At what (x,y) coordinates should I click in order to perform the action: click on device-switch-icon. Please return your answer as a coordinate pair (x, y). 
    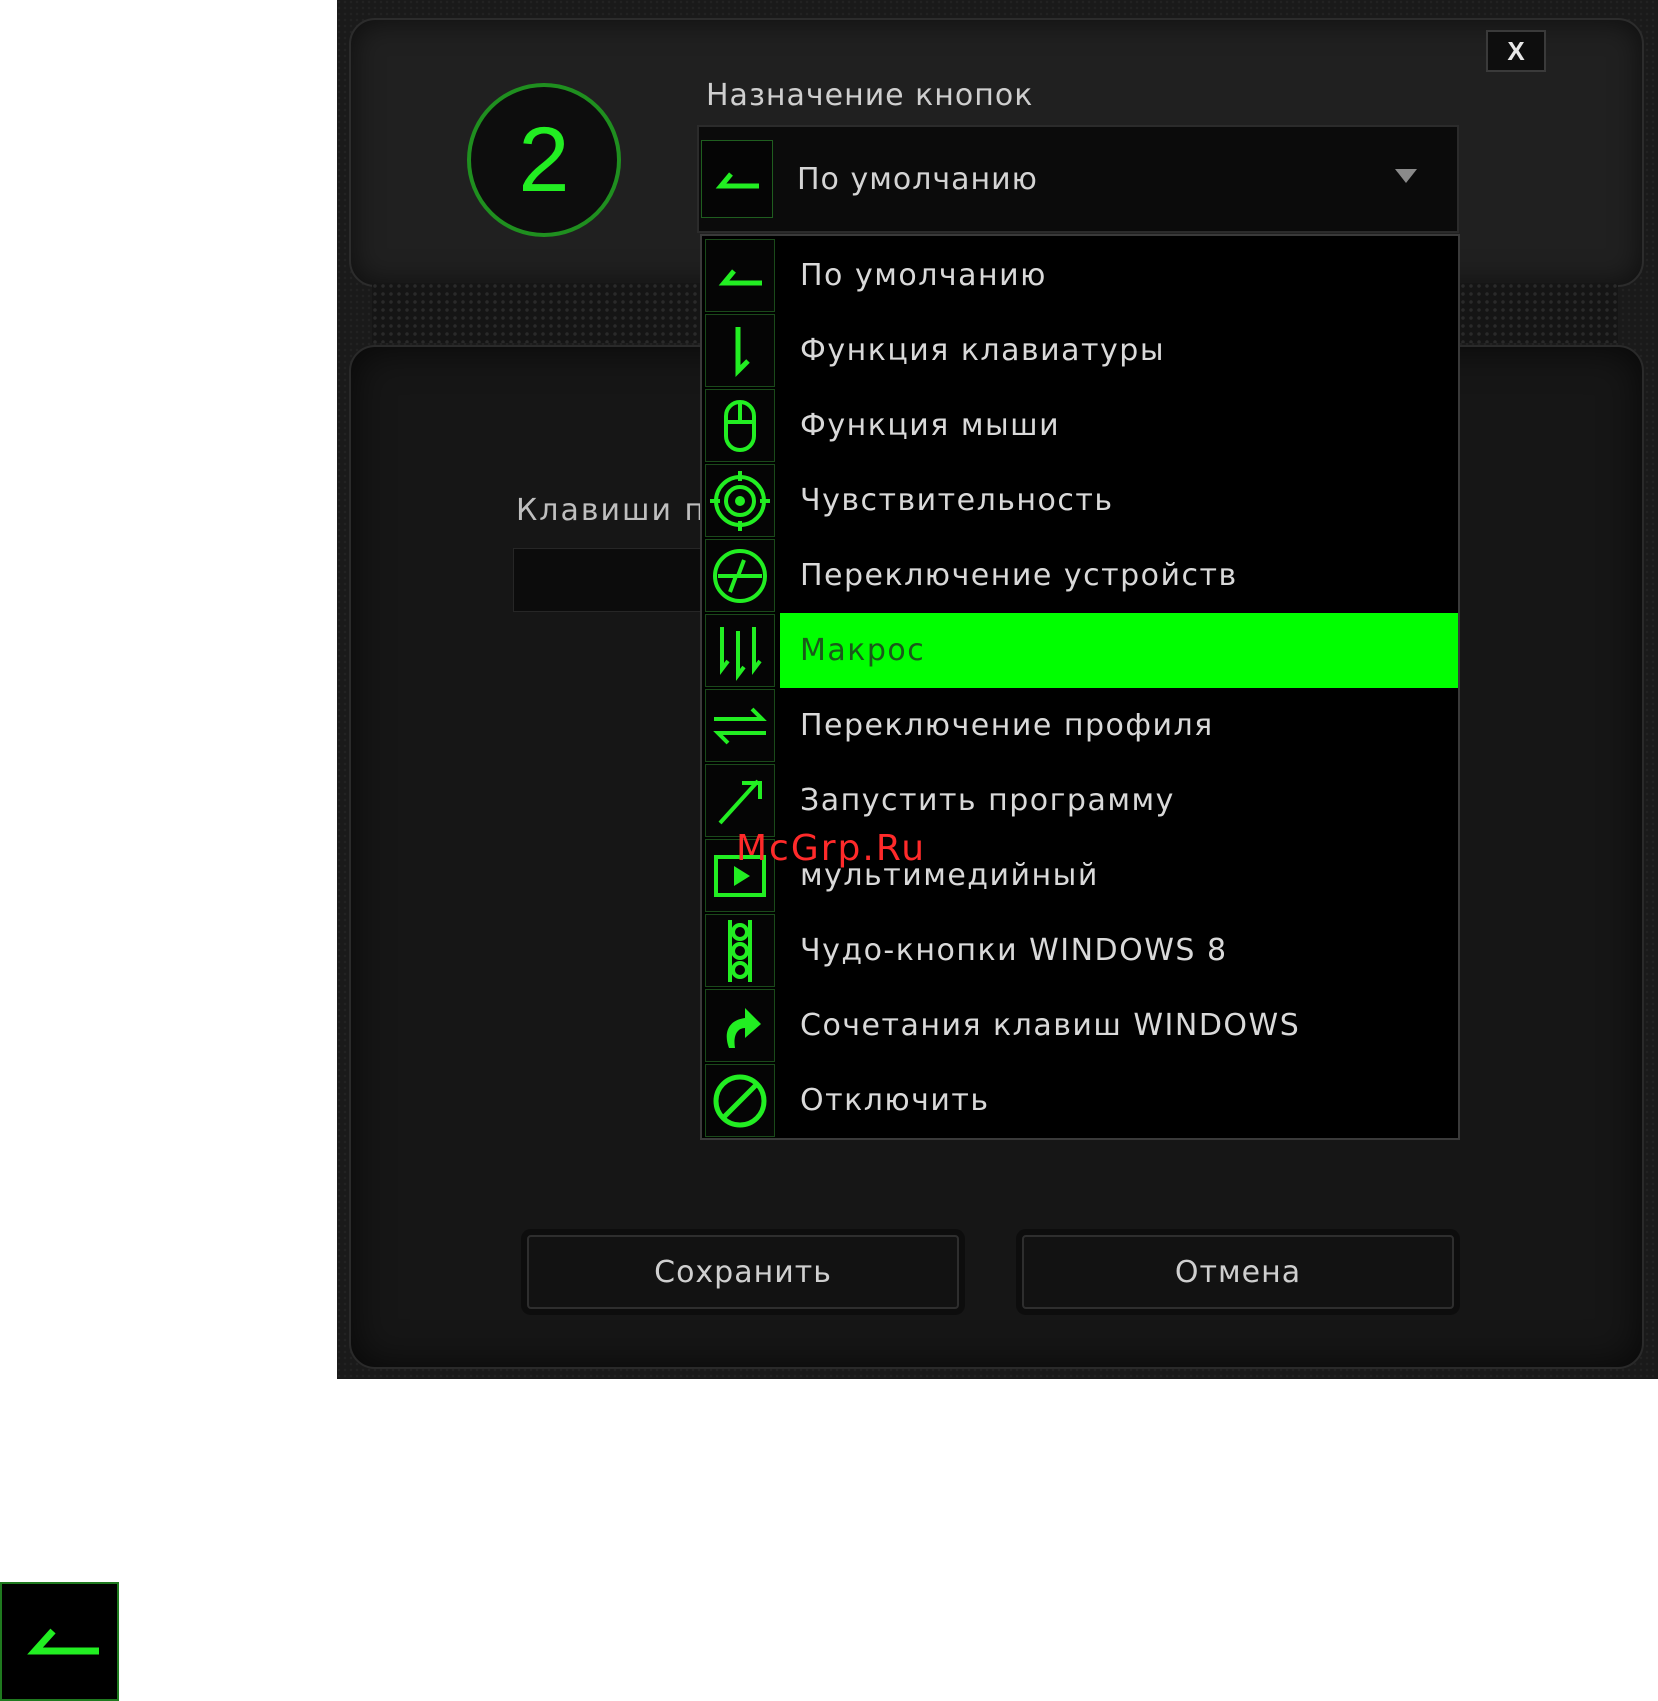
    Looking at the image, I should click on (740, 575).